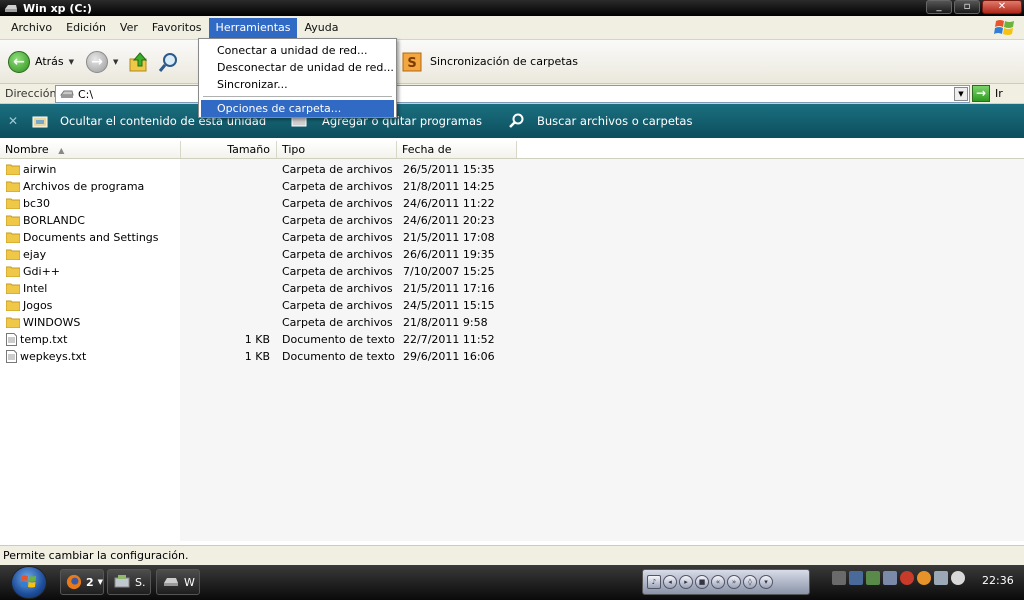 The width and height of the screenshot is (1024, 600). I want to click on network-status-icon, so click(890, 578).